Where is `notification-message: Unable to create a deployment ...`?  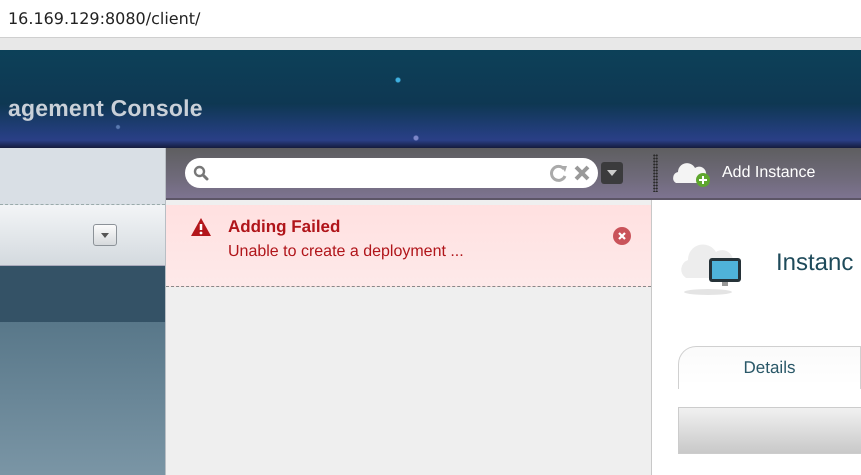
notification-message: Unable to create a deployment ... is located at coordinates (346, 252).